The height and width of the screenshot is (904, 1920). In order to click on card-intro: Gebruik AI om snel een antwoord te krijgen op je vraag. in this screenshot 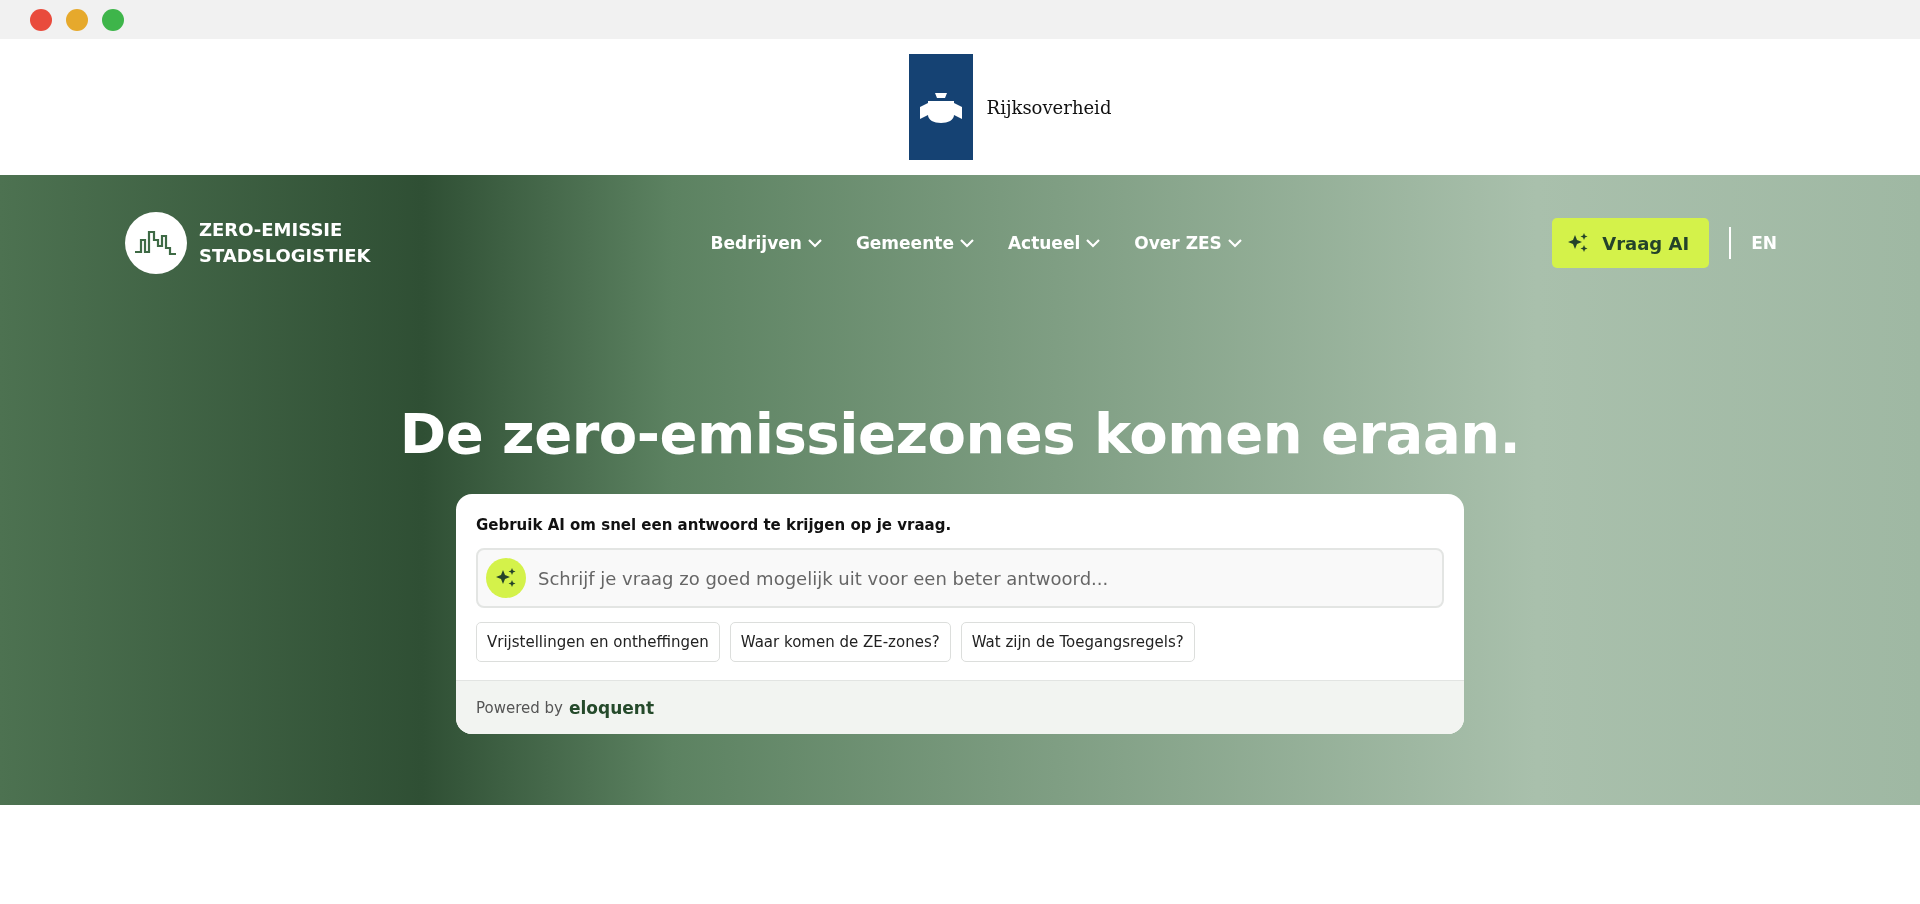, I will do `click(714, 525)`.